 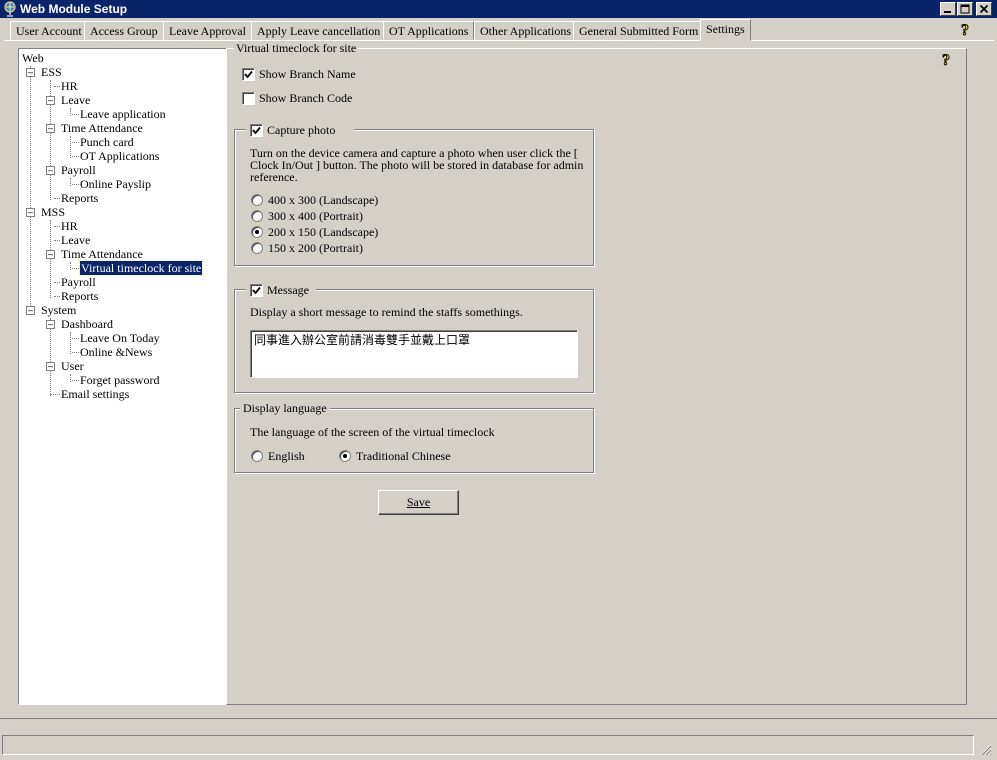 What do you see at coordinates (301, 130) in the screenshot?
I see `capture-photo-label: Capture photo` at bounding box center [301, 130].